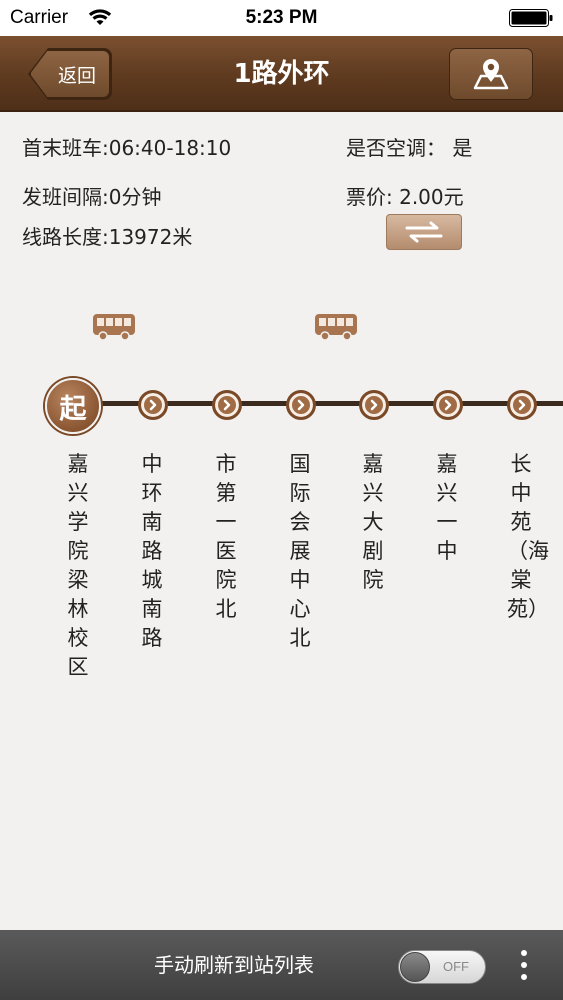  What do you see at coordinates (281, 74) in the screenshot?
I see `nav-bar: 1路外环 返回` at bounding box center [281, 74].